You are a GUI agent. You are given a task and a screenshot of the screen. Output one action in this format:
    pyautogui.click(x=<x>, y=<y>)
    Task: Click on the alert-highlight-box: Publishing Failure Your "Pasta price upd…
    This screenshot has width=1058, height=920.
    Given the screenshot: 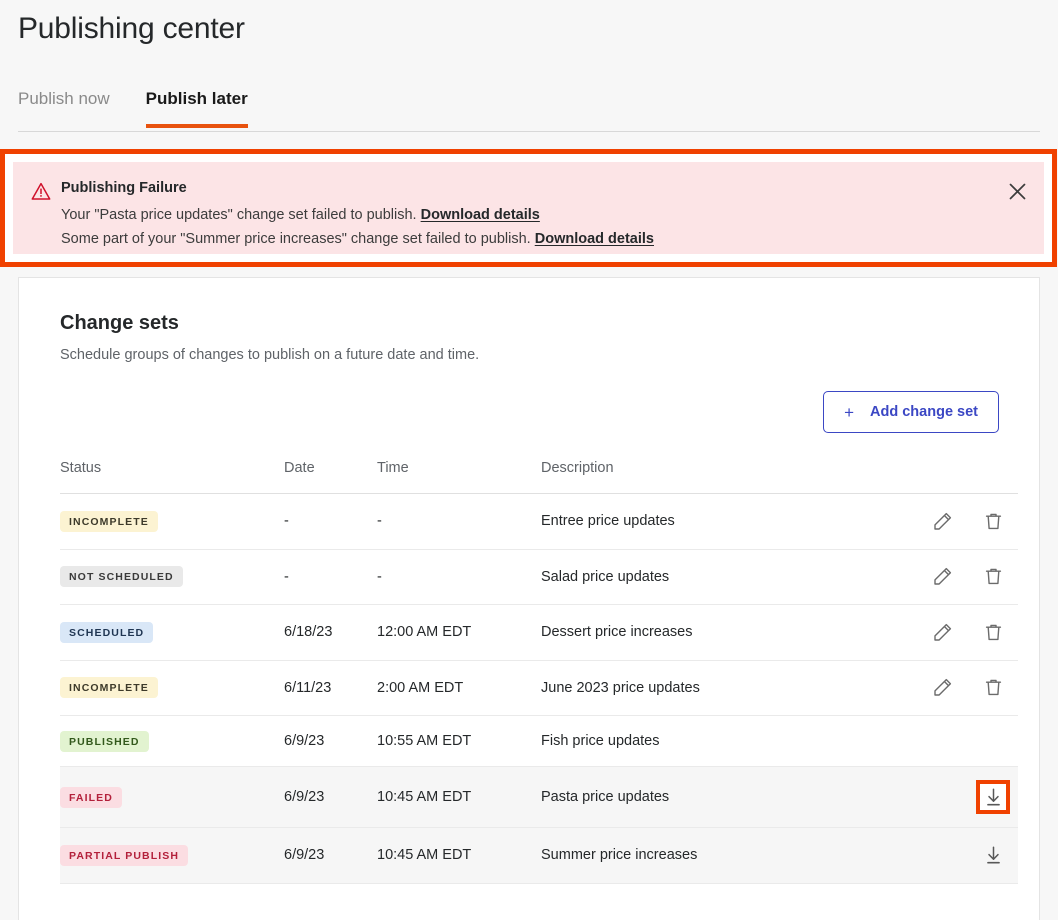 What is the action you would take?
    pyautogui.click(x=528, y=208)
    